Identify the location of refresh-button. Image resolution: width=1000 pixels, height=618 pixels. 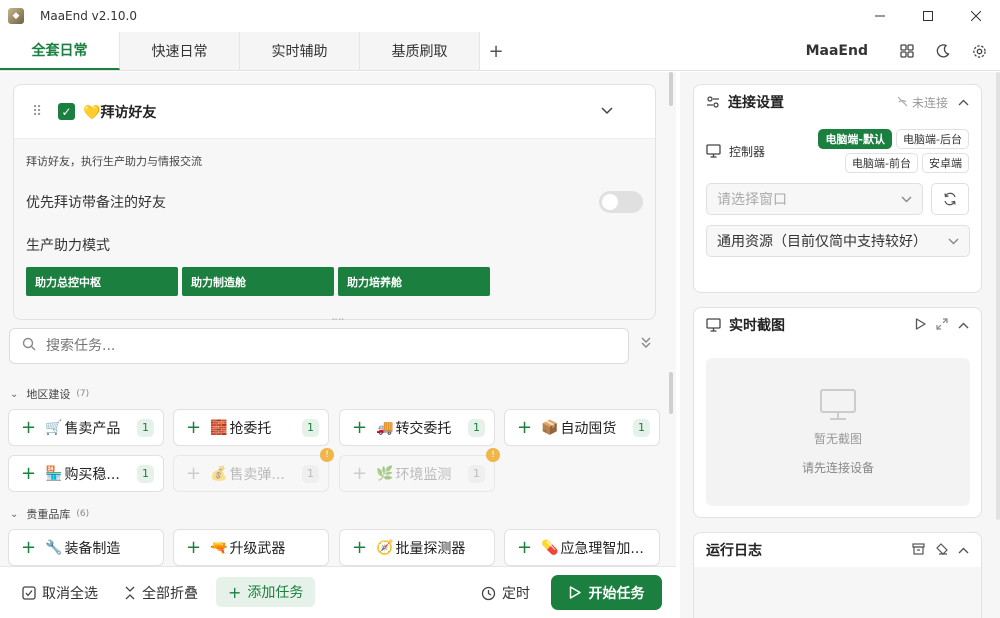
(950, 199).